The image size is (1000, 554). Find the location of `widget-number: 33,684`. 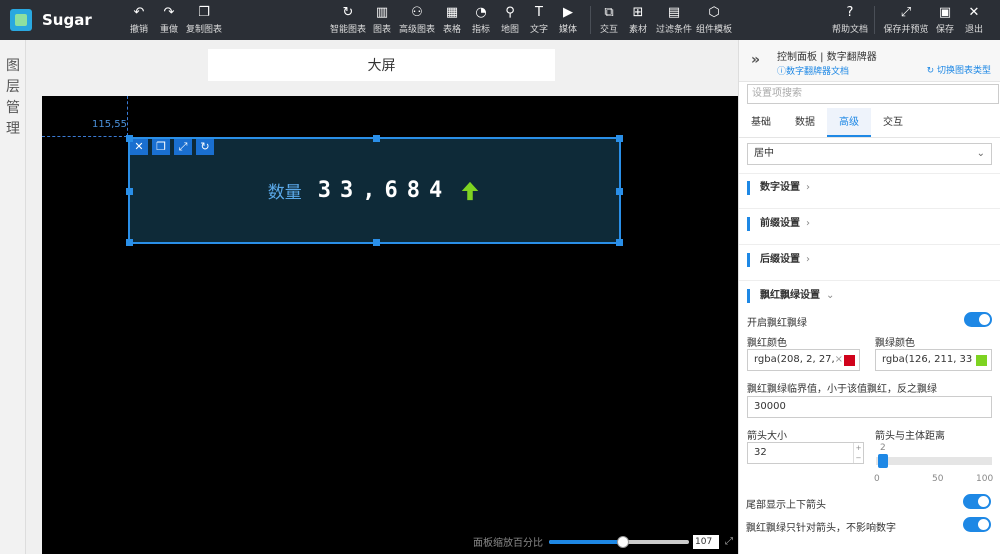

widget-number: 33,684 is located at coordinates (384, 190).